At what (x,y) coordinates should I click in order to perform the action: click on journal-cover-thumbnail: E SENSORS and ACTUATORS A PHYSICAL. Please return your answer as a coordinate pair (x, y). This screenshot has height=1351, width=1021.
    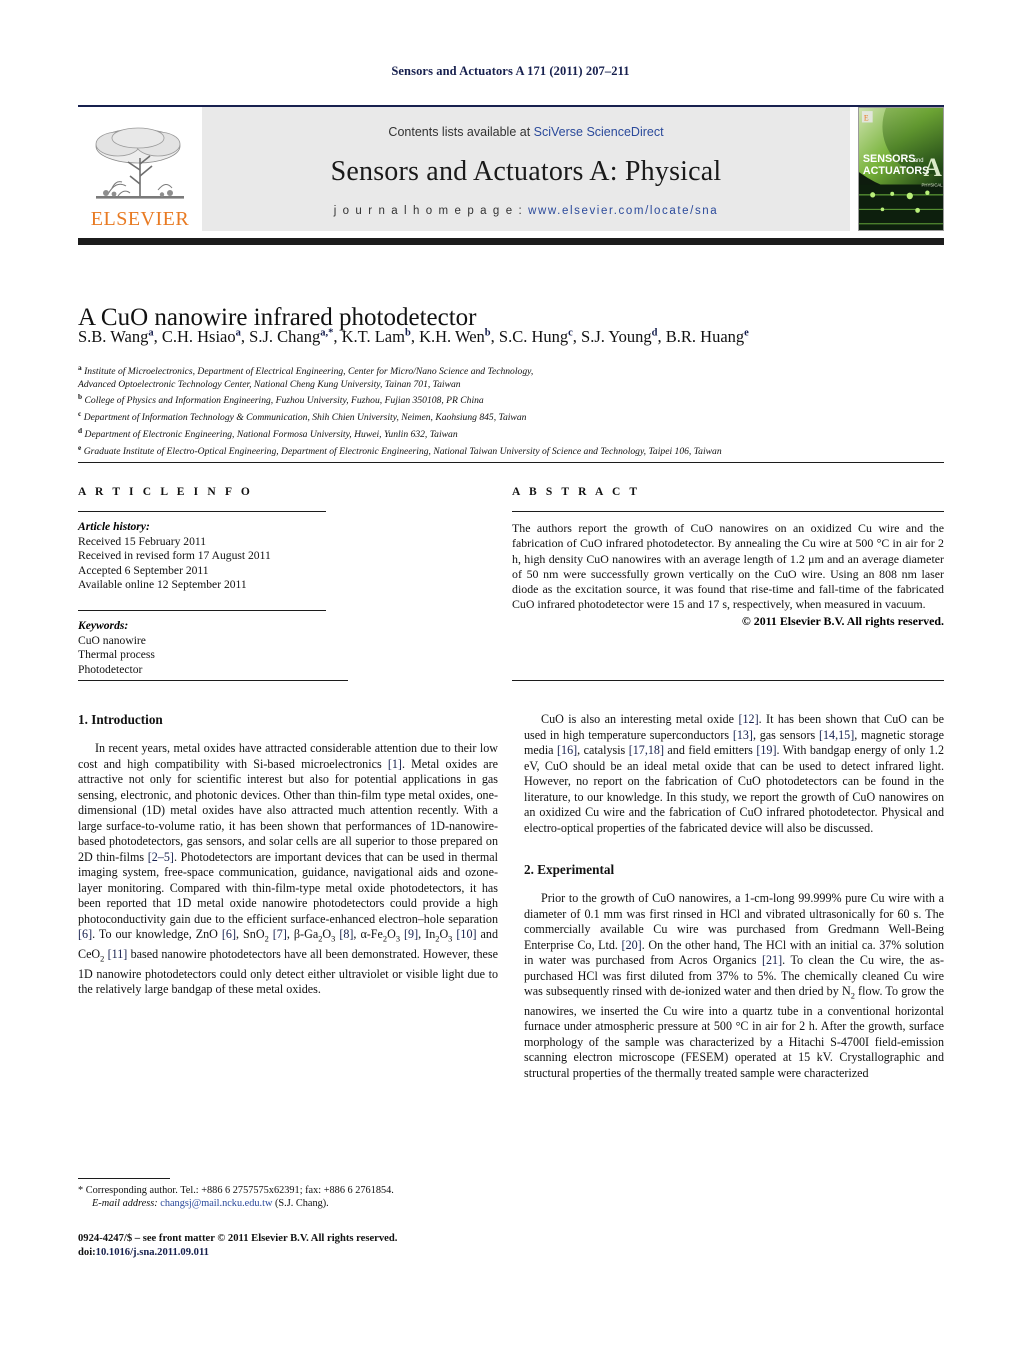
    Looking at the image, I should click on (901, 169).